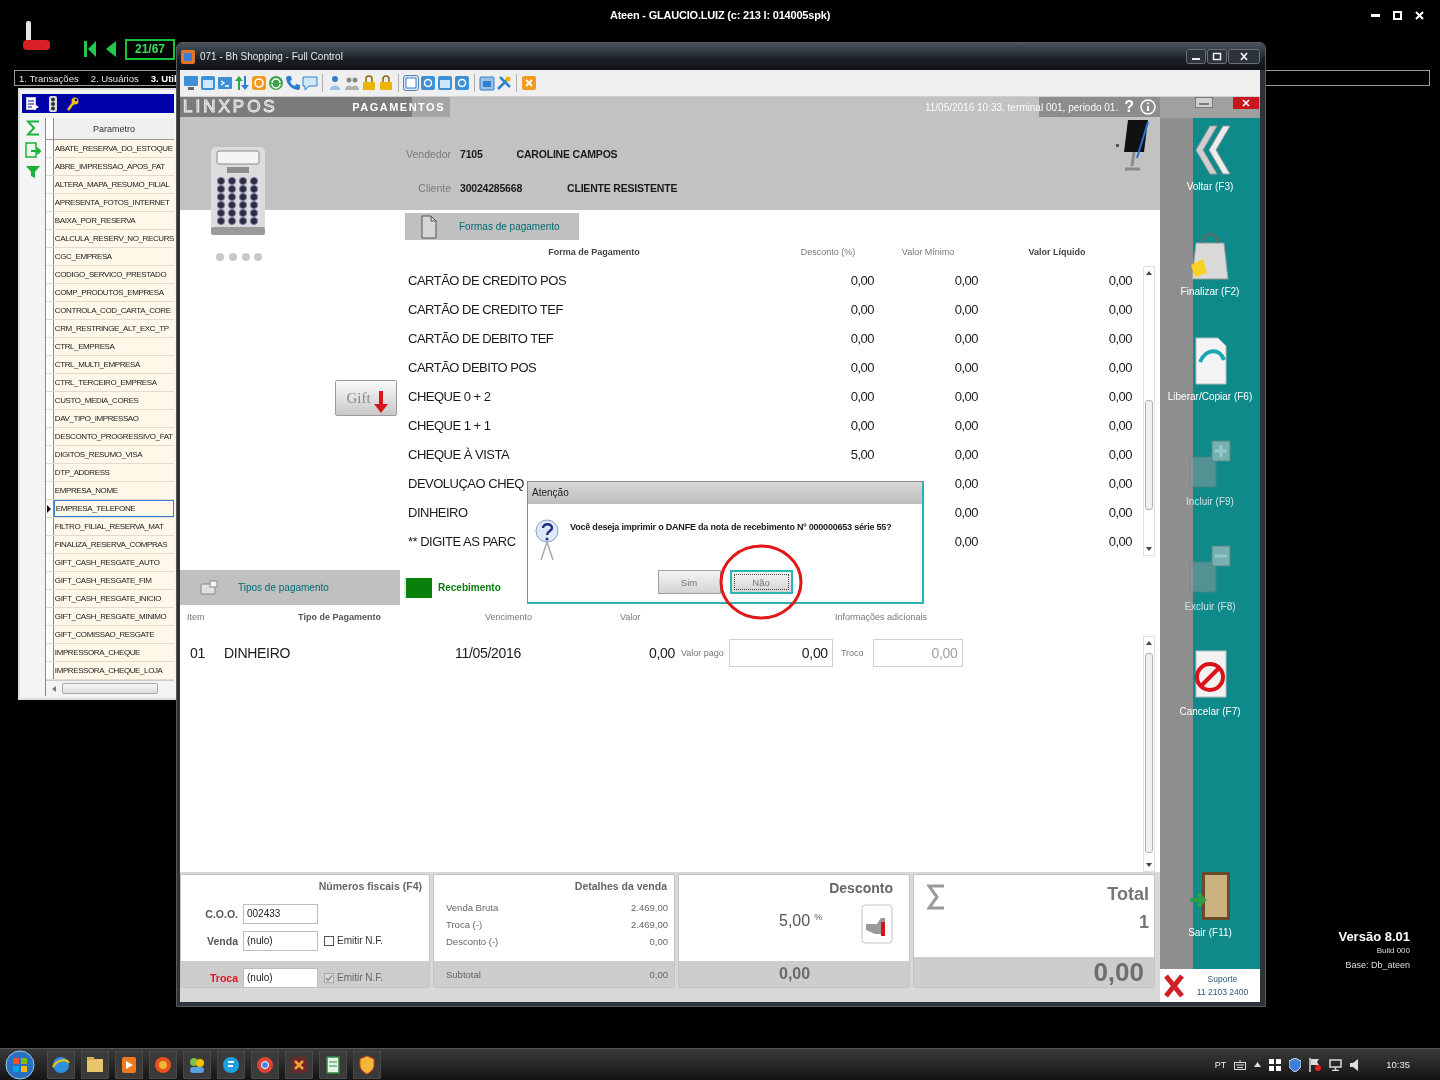  Describe the element at coordinates (1220, 1064) in the screenshot. I see `language-indicator: PT` at that location.